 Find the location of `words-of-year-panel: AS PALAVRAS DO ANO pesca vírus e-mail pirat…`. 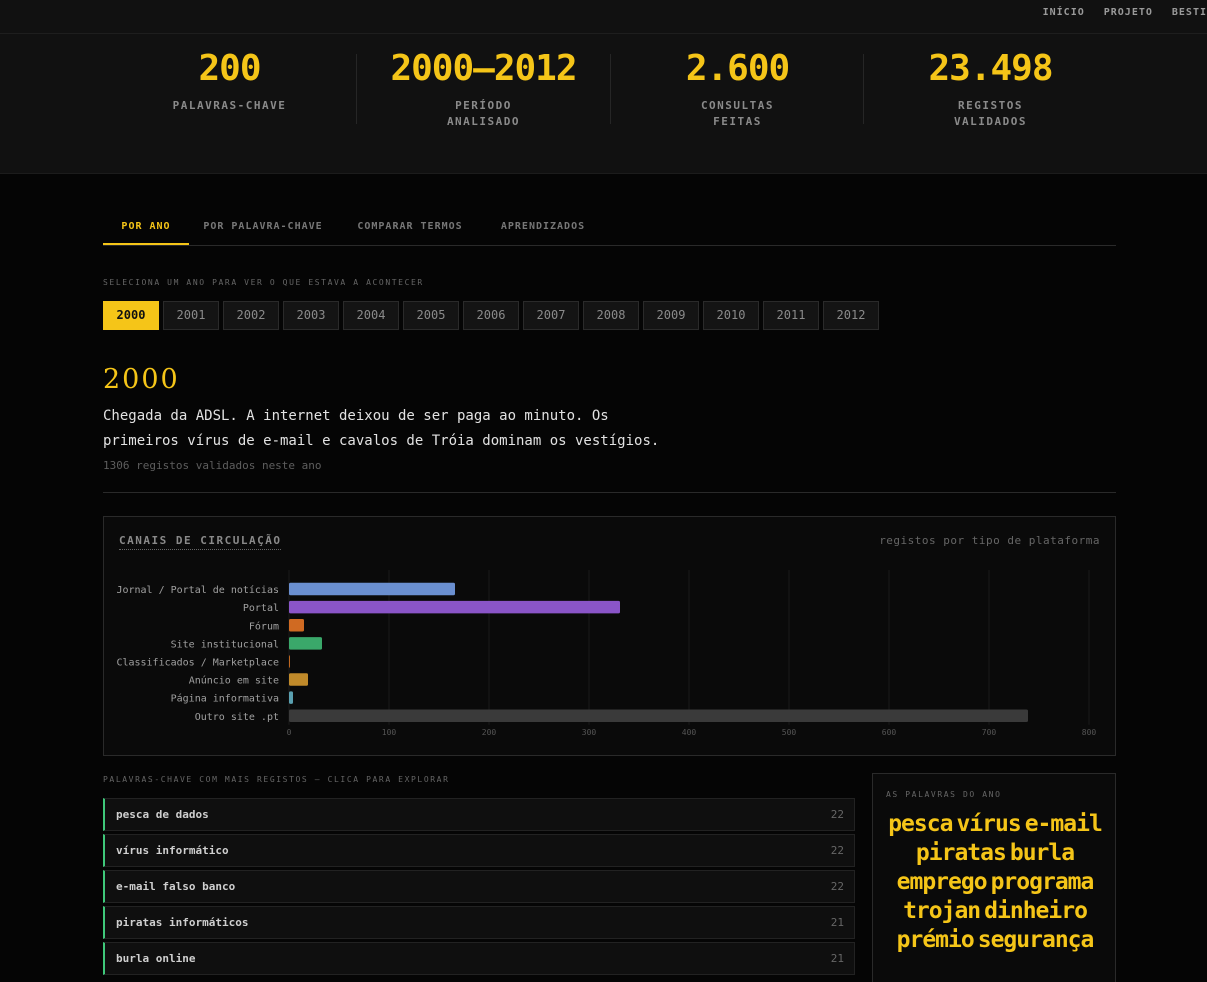

words-of-year-panel: AS PALAVRAS DO ANO pesca vírus e-mail pirat… is located at coordinates (994, 877).